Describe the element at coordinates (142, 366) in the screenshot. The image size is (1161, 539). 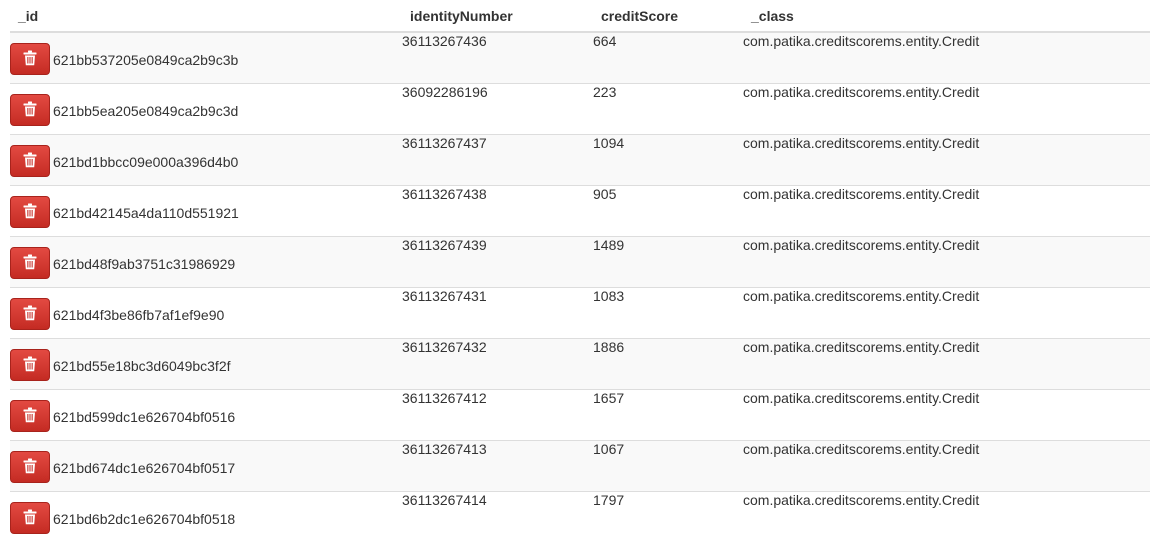
I see `document-id: 621bd55e18bc3d6049bc3f2f` at that location.